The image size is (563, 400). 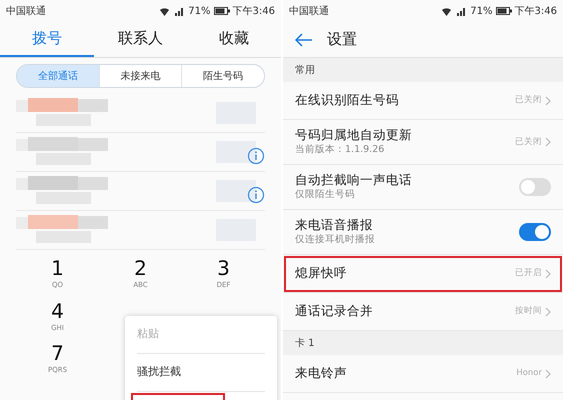 What do you see at coordinates (334, 311) in the screenshot?
I see `setting-title: 通话记录合并` at bounding box center [334, 311].